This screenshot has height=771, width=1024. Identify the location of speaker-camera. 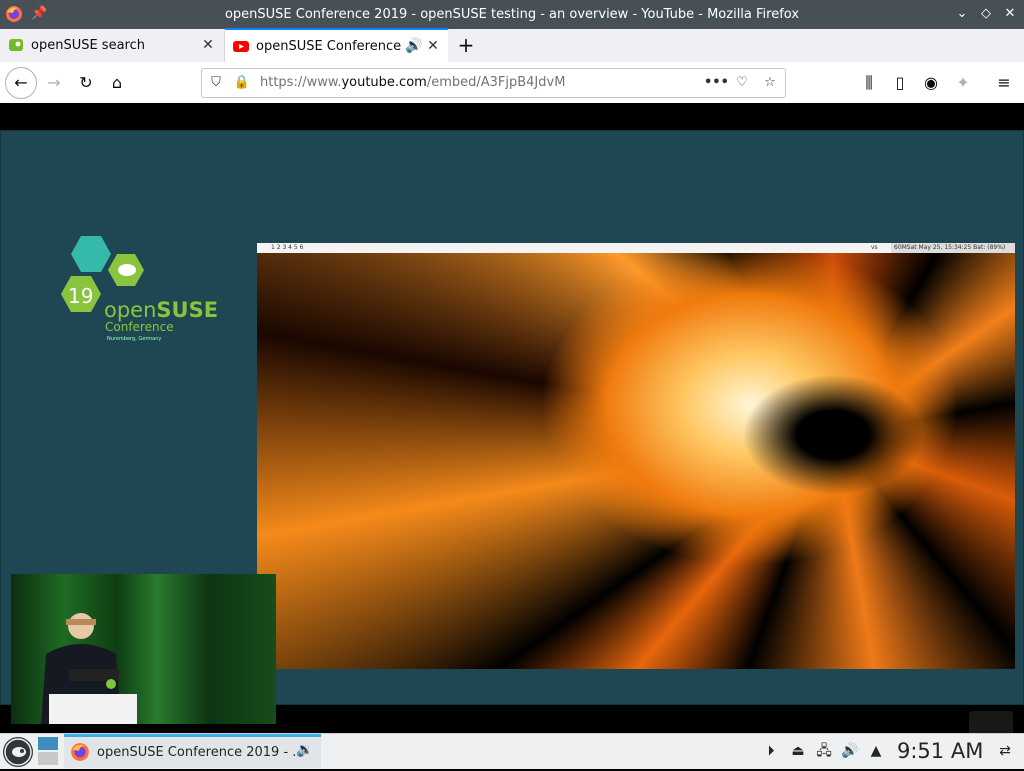
(143, 649).